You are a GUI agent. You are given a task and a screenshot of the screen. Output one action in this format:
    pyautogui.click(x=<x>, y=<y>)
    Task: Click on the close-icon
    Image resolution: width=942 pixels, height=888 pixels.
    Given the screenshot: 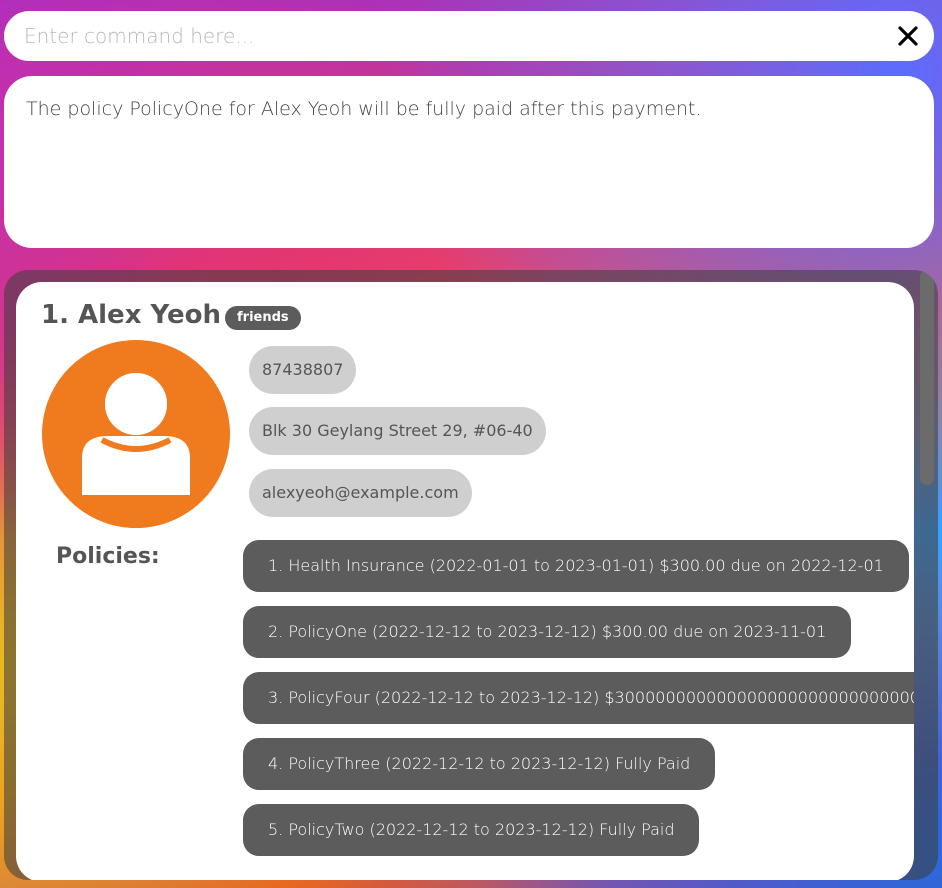 What is the action you would take?
    pyautogui.click(x=908, y=36)
    